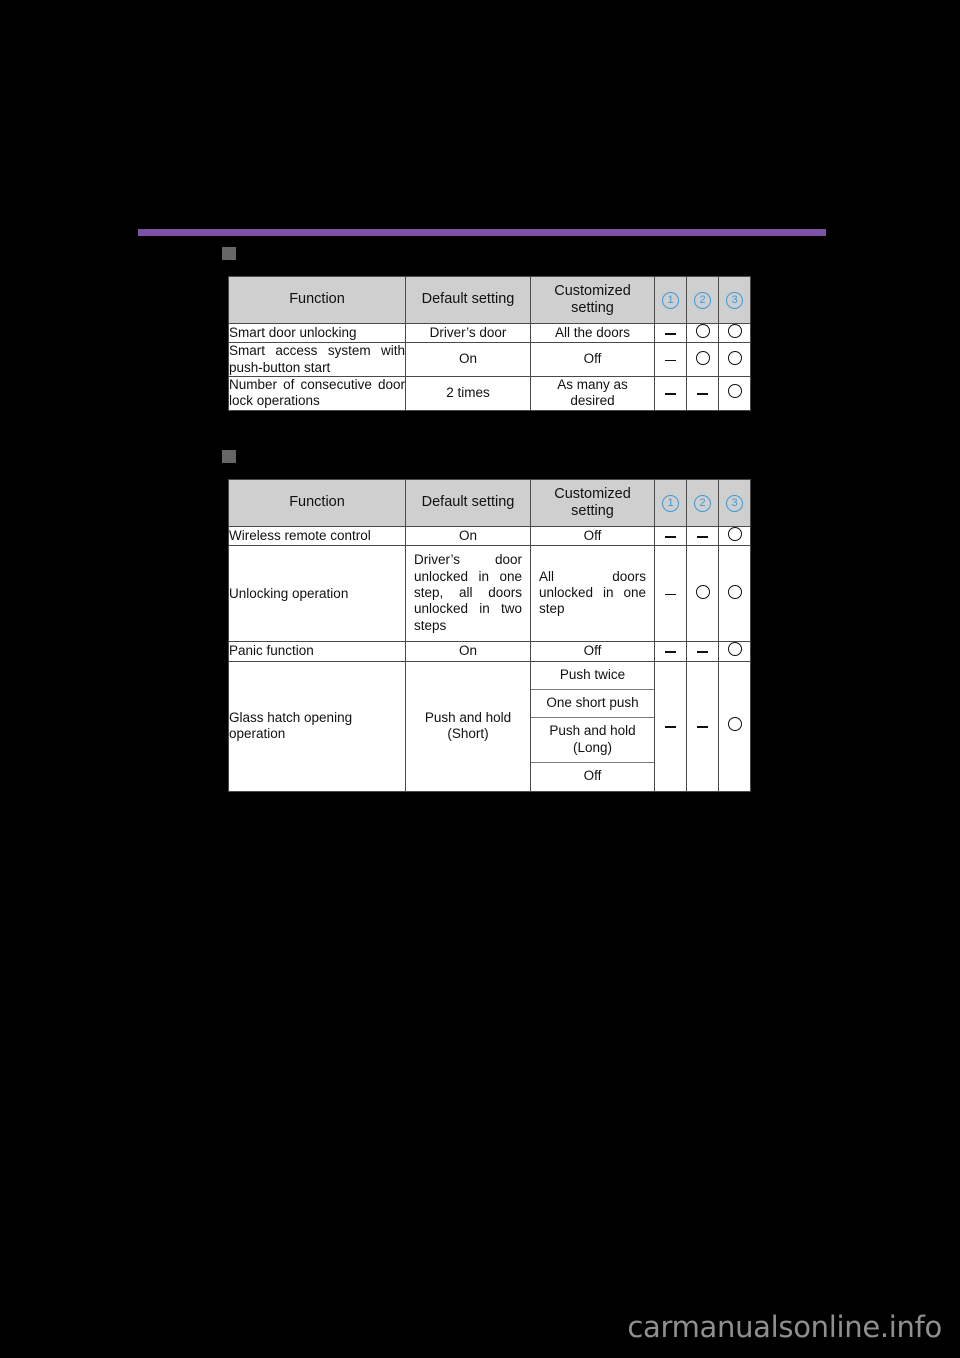 The height and width of the screenshot is (1358, 960). I want to click on cell-customized-setting: All the doors, so click(592, 333).